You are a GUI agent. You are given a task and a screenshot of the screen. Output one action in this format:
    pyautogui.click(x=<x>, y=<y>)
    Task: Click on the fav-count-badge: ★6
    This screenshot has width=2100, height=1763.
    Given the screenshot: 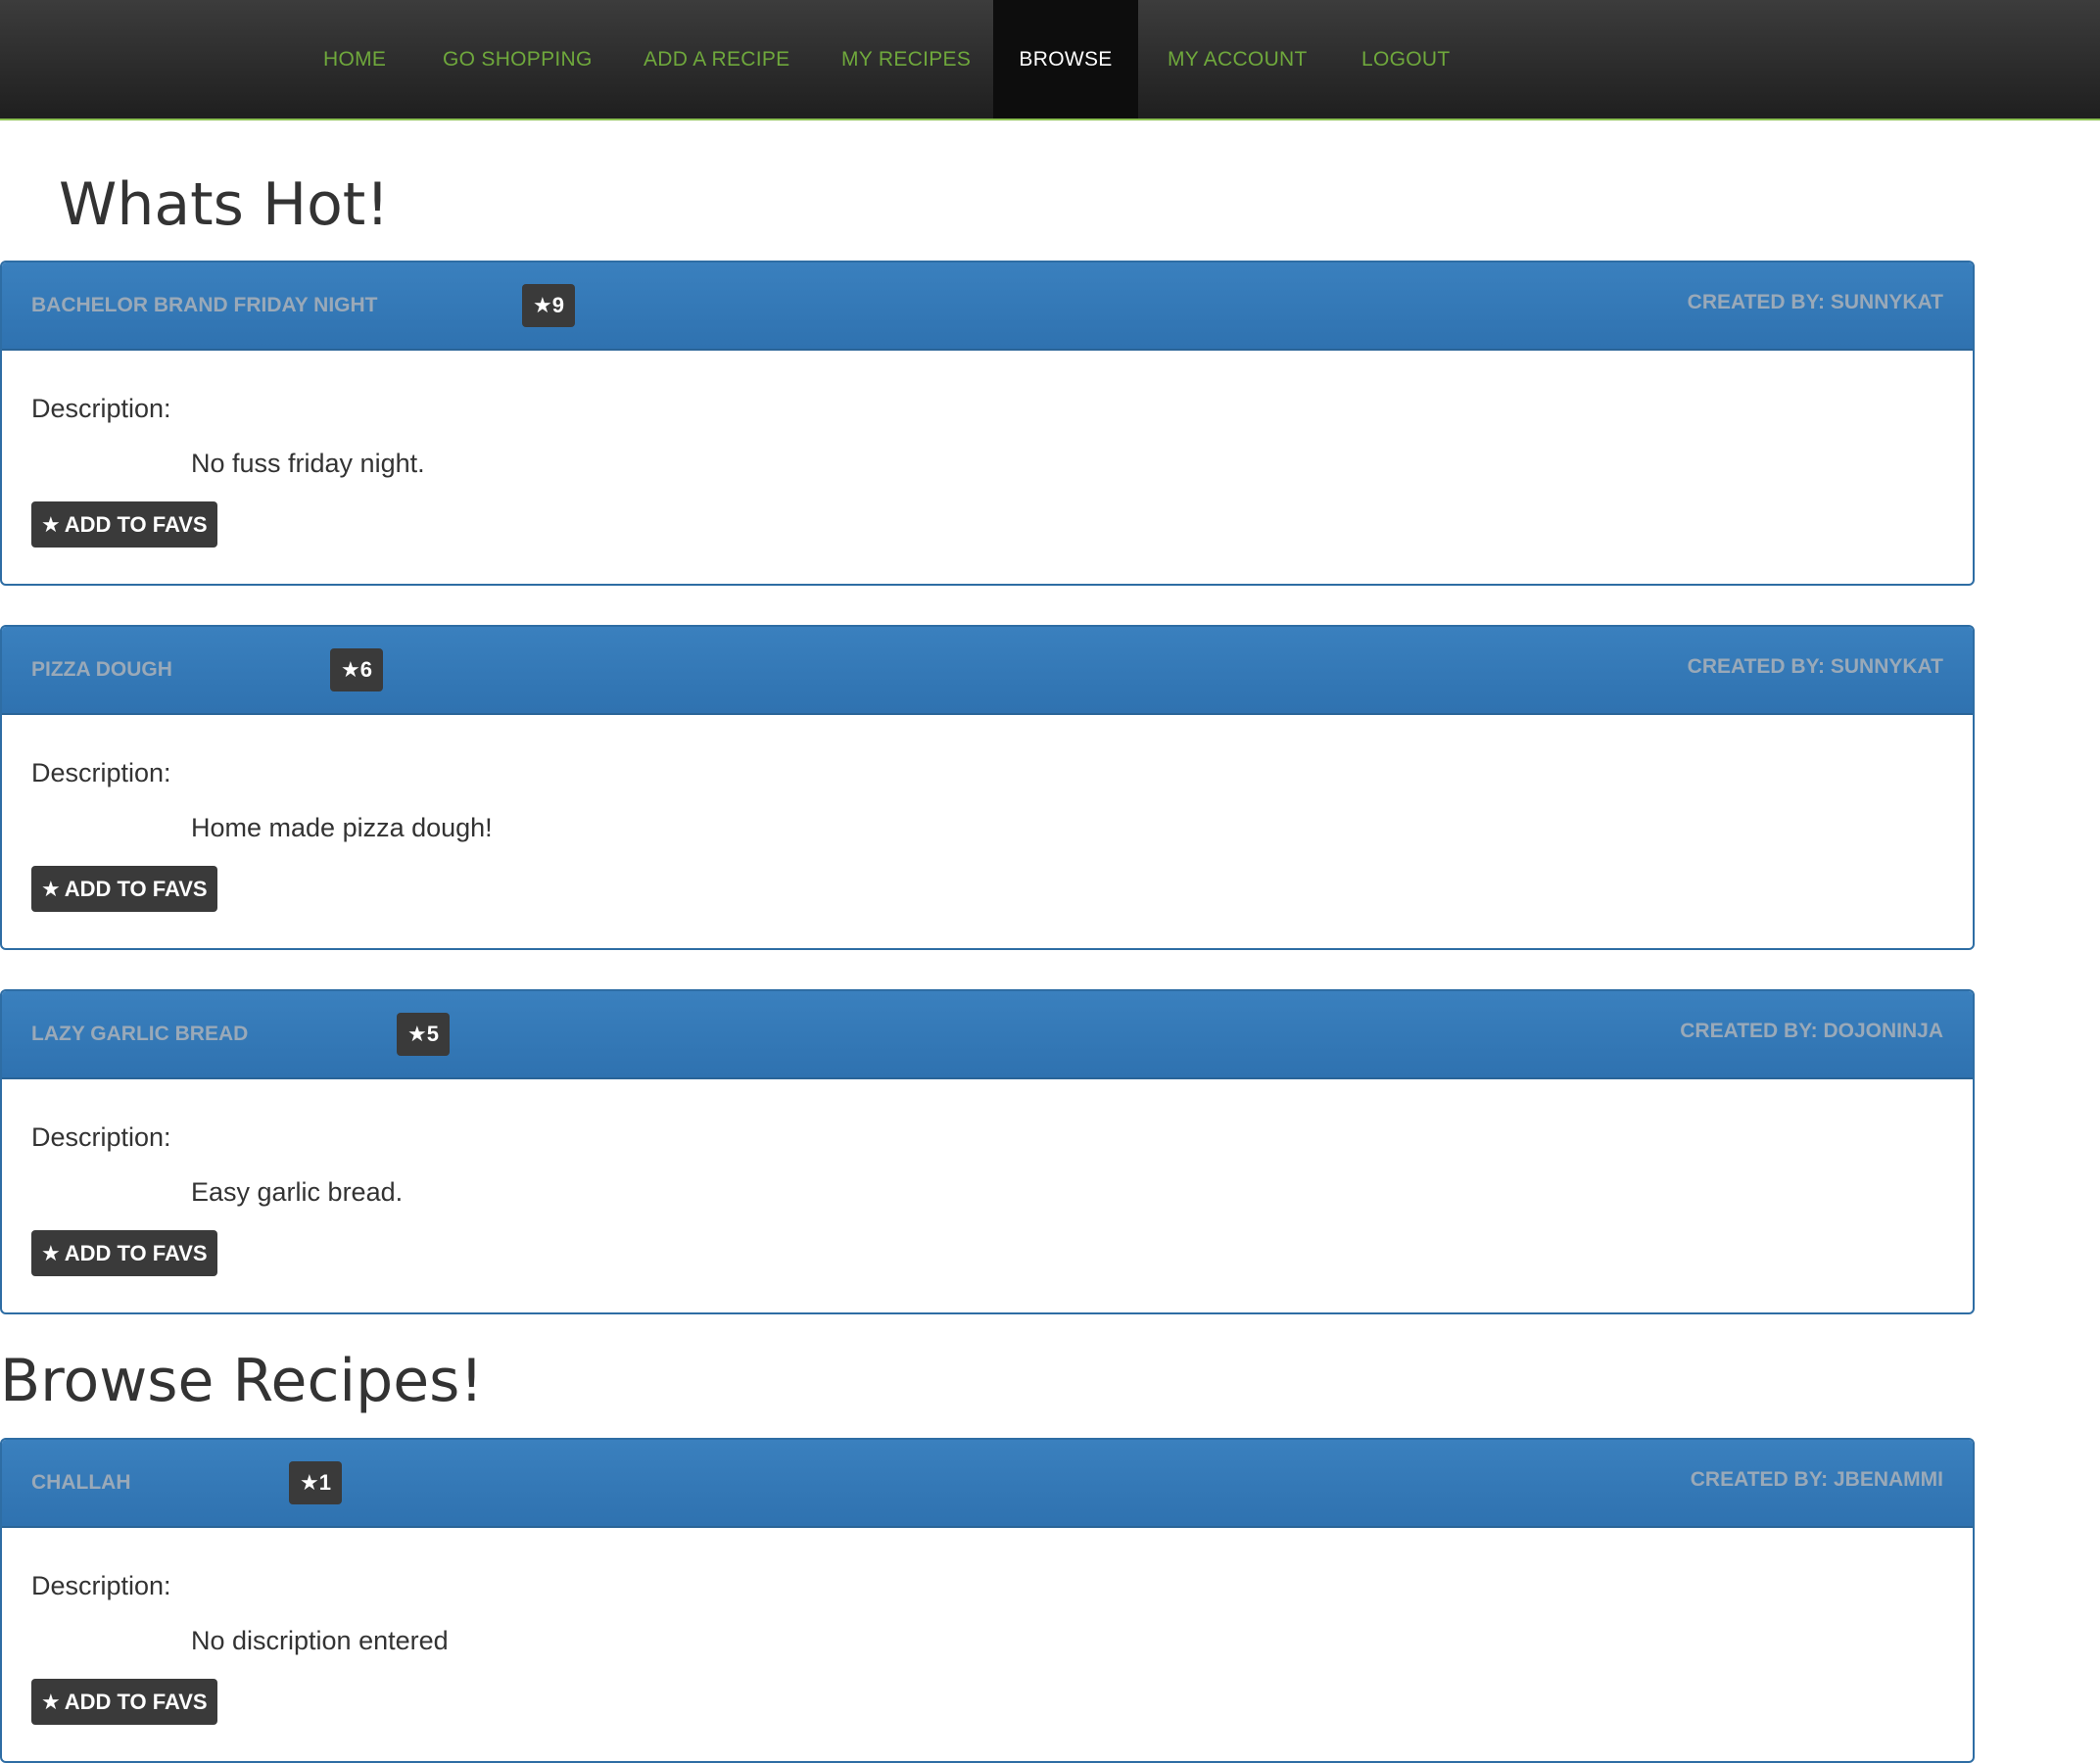 What is the action you would take?
    pyautogui.click(x=356, y=670)
    